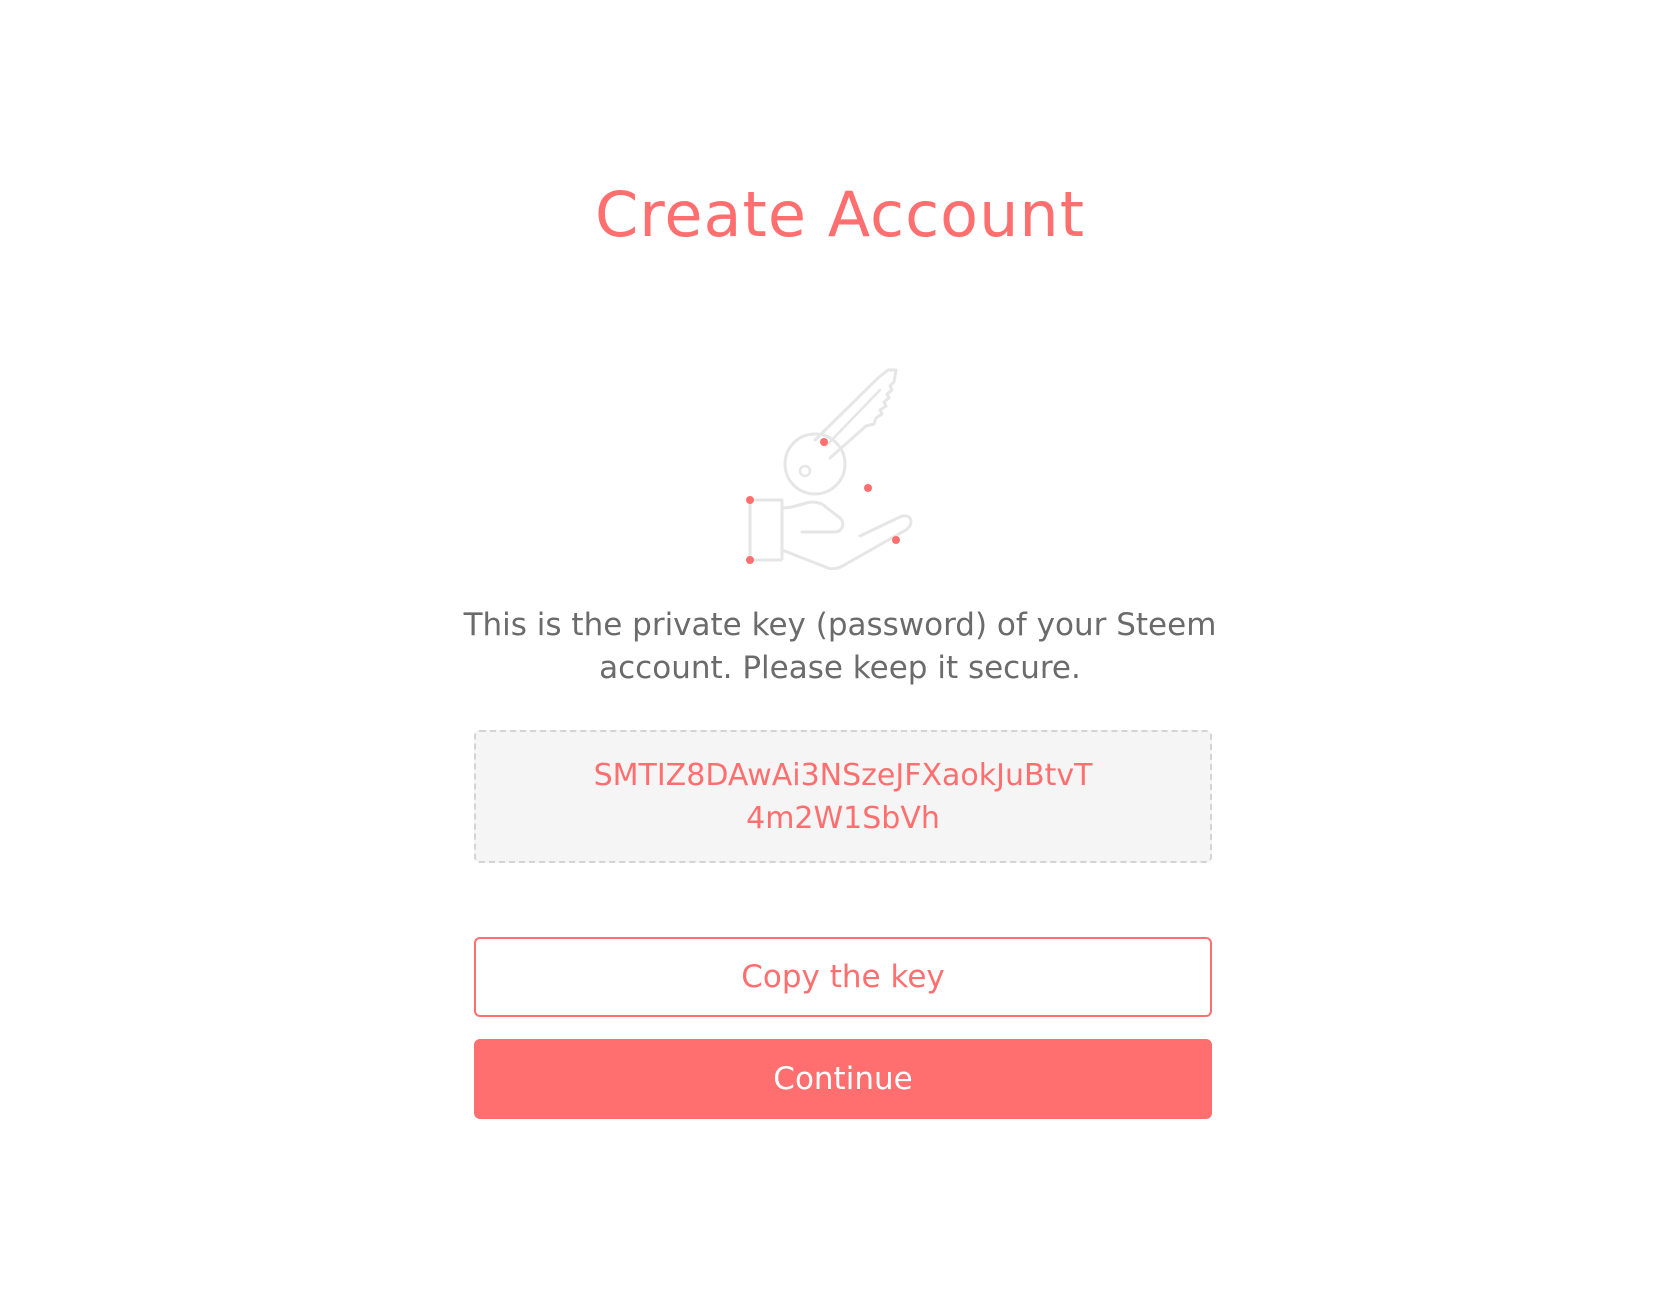  I want to click on copy-key-button: Copy the key, so click(843, 977).